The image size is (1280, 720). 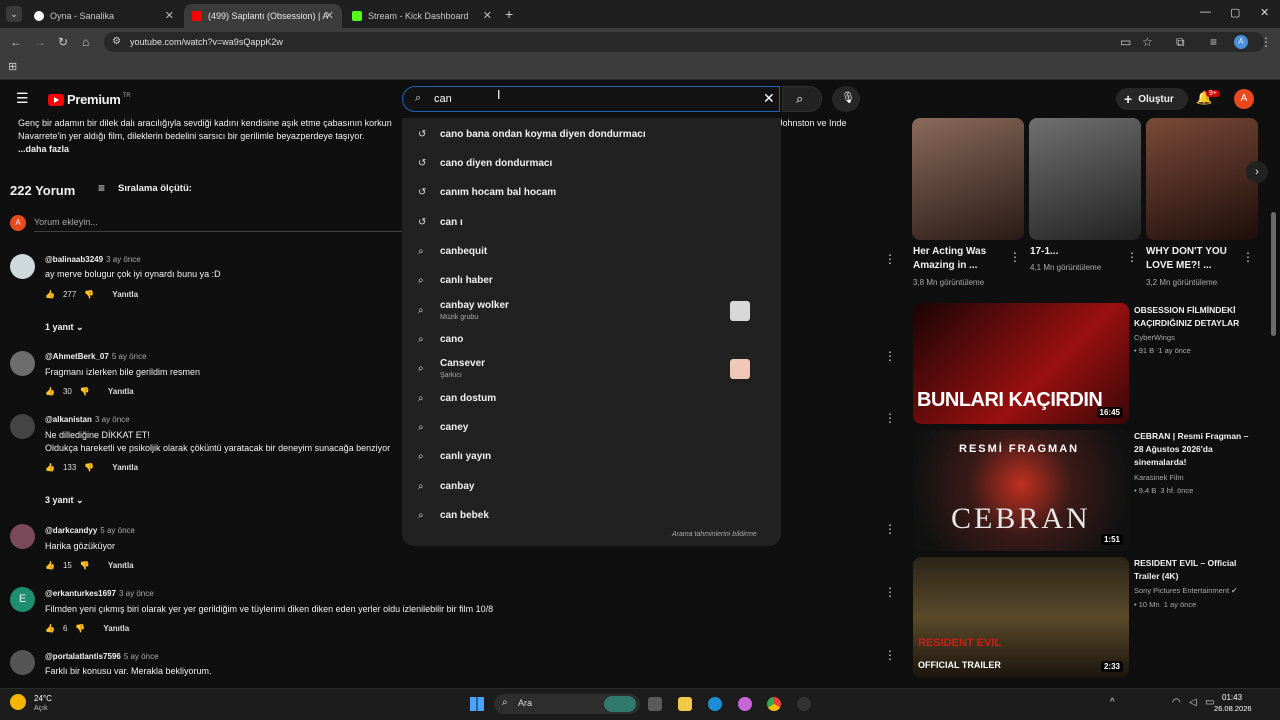 I want to click on video-channel: Karasinek Film, so click(x=1159, y=477).